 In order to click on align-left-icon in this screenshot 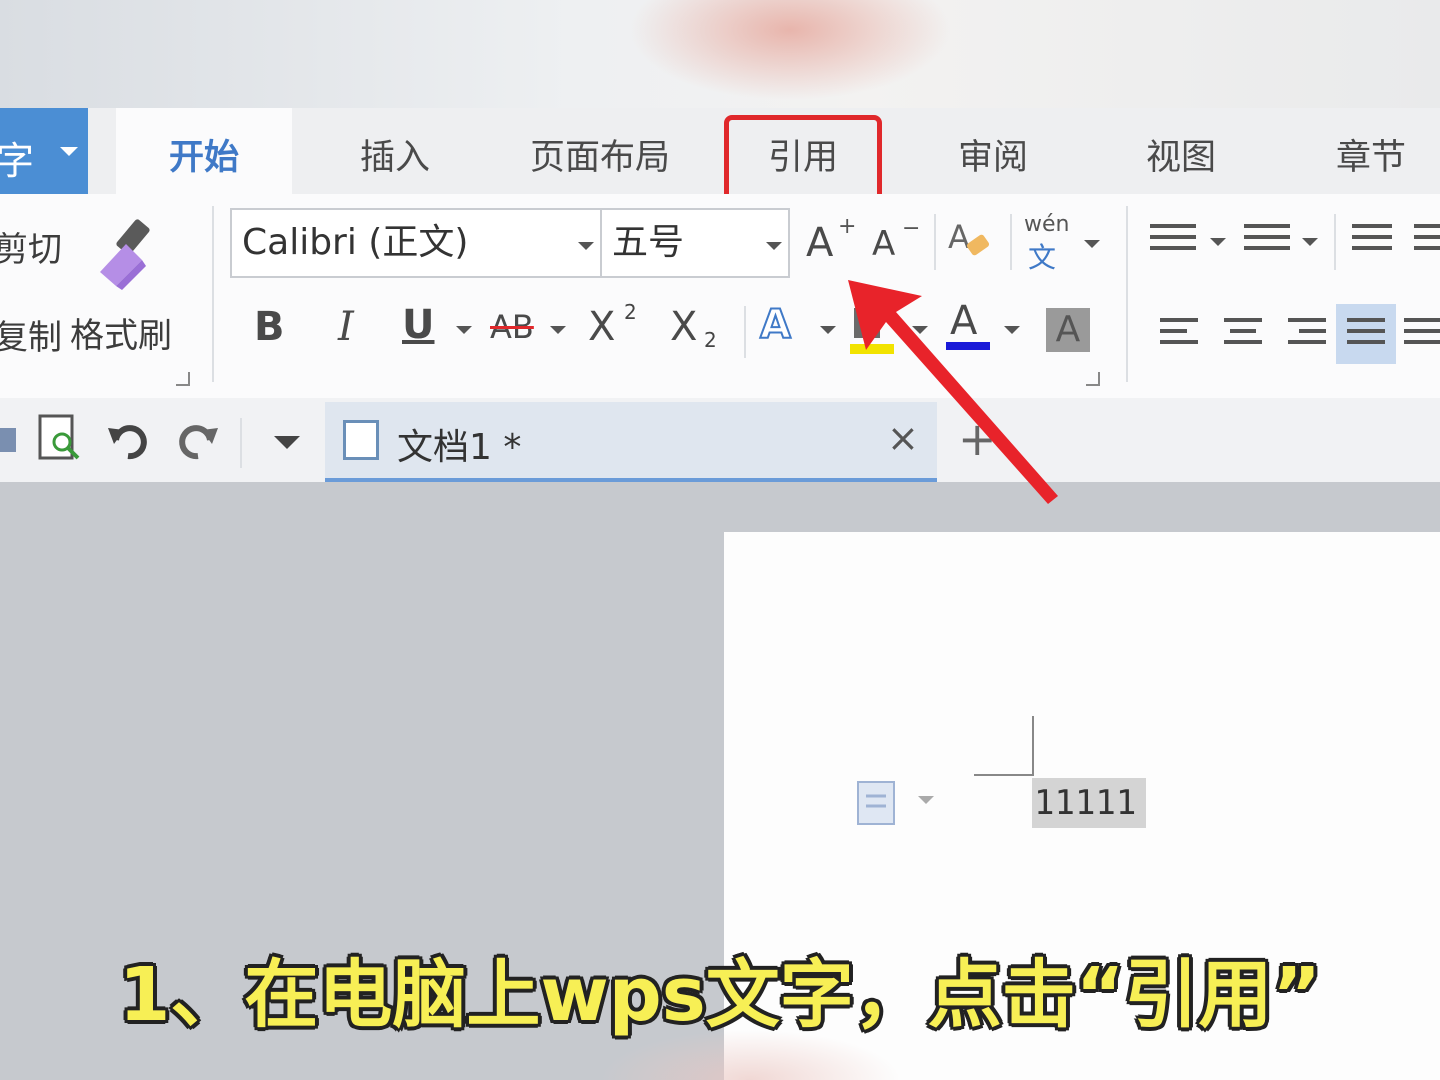, I will do `click(1179, 334)`.